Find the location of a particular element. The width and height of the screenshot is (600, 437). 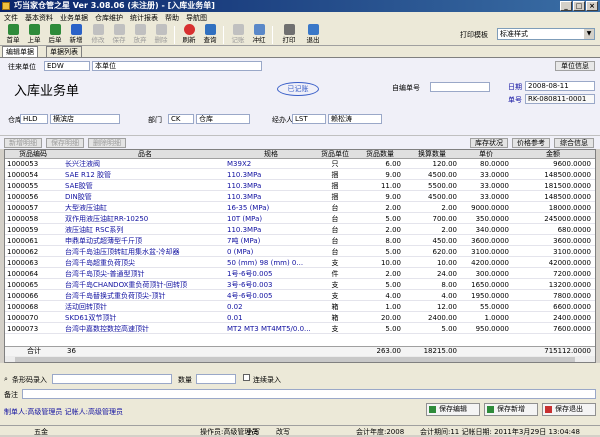

save-detail-button: 保存明细 is located at coordinates (65, 143).